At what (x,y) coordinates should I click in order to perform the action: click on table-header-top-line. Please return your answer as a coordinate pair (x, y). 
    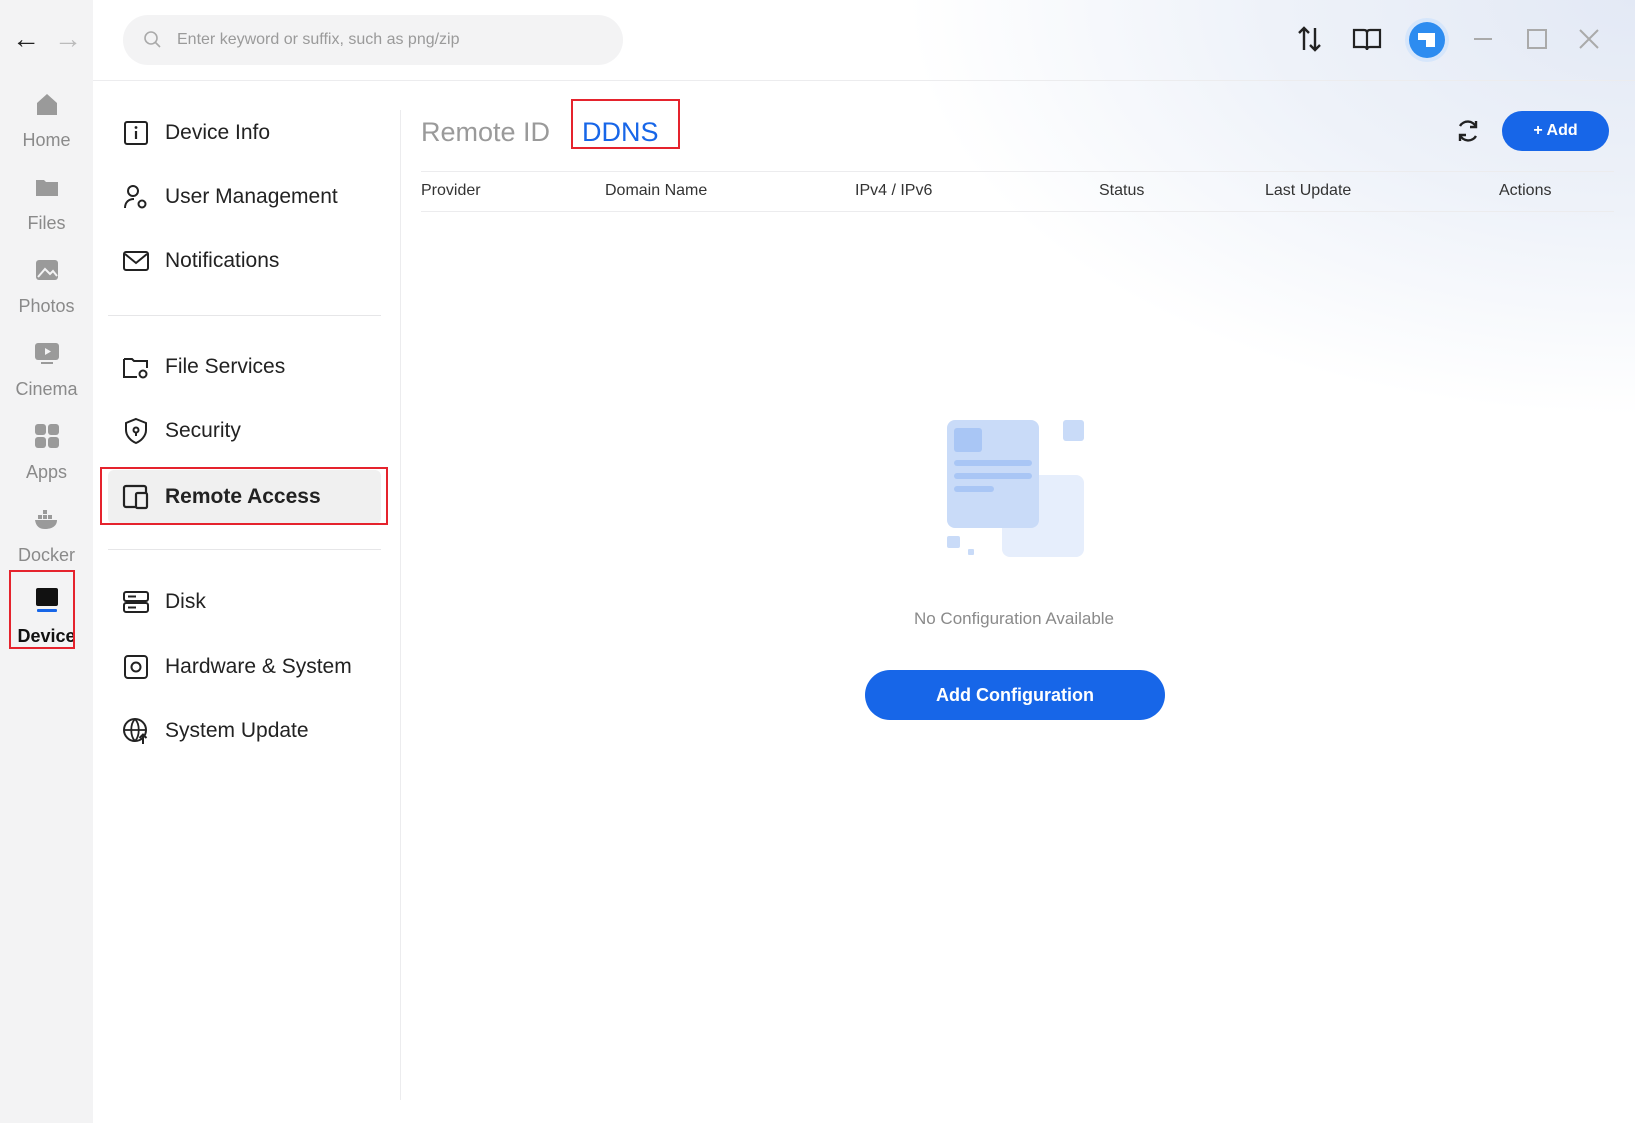
    Looking at the image, I should click on (1017, 171).